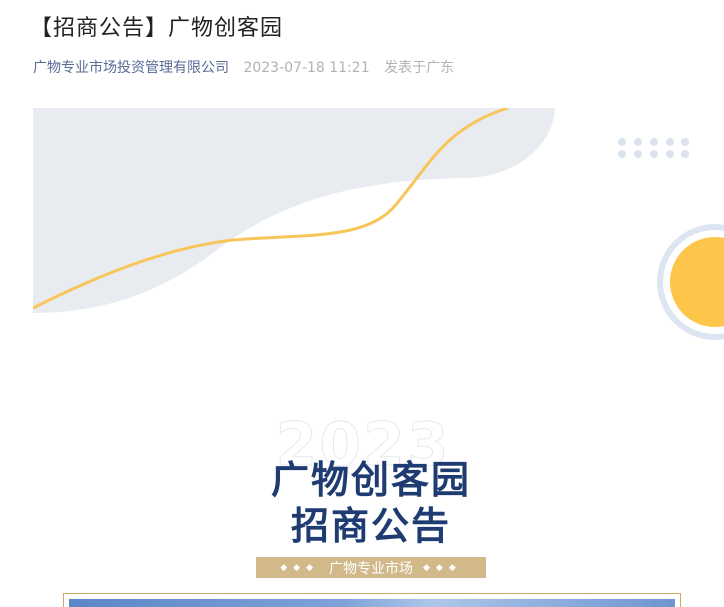 The width and height of the screenshot is (724, 607). Describe the element at coordinates (157, 28) in the screenshot. I see `article-title: 【招商公告】广物创客园` at that location.